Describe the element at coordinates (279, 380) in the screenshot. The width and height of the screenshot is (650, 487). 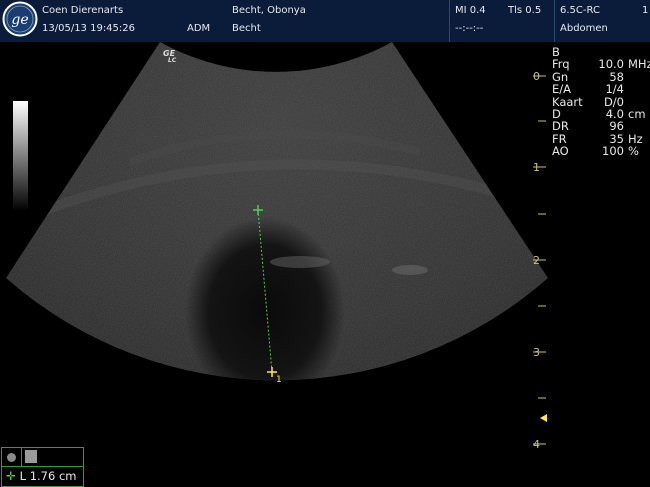
I see `caliper-index-label: 1` at that location.